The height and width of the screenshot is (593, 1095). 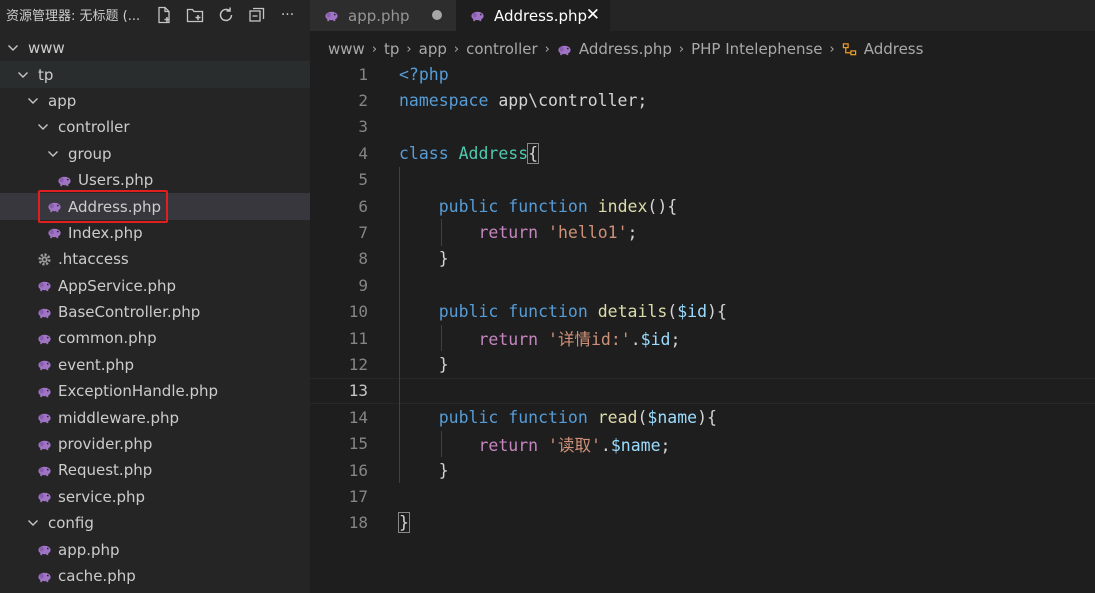 I want to click on line-number: 4, so click(x=363, y=153).